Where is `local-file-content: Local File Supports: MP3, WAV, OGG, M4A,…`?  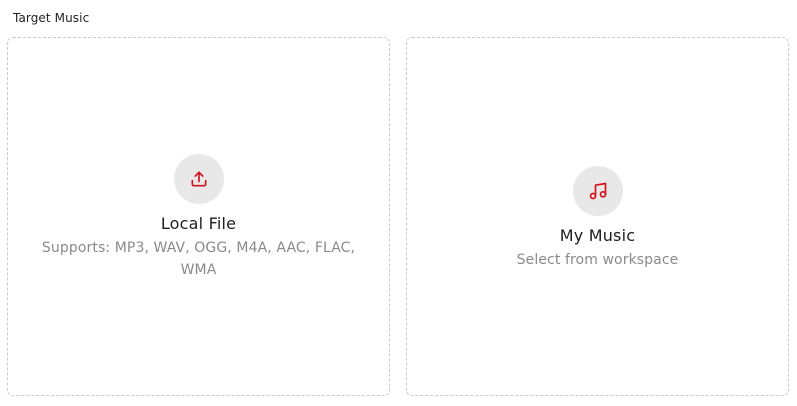 local-file-content: Local File Supports: MP3, WAV, OGG, M4A,… is located at coordinates (198, 217).